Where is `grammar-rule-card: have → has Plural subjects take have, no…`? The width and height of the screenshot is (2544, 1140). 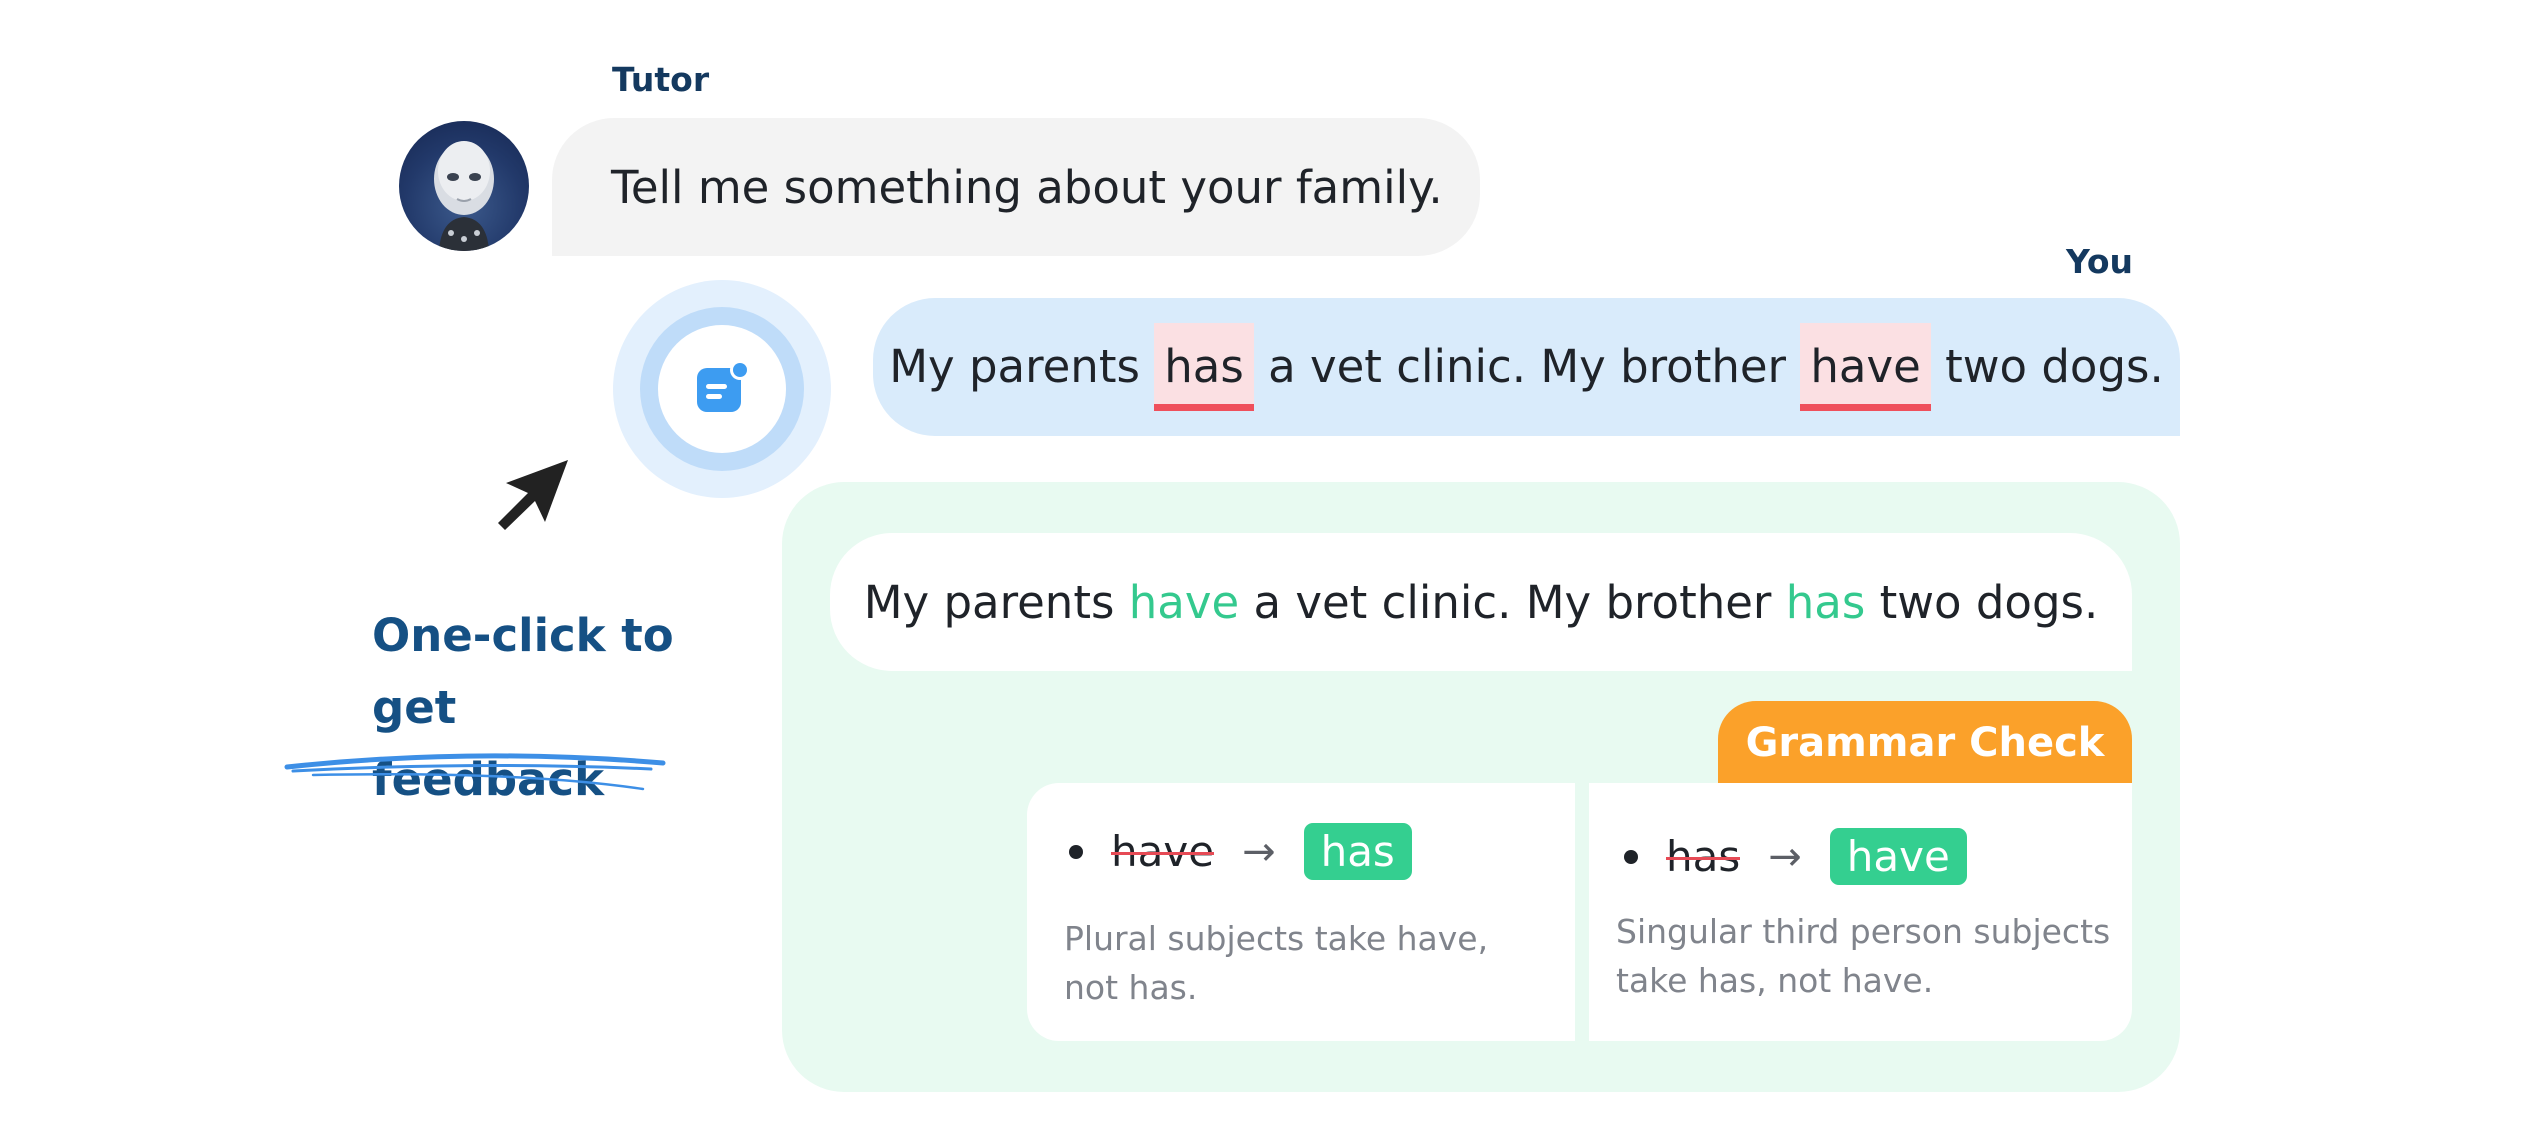 grammar-rule-card: have → has Plural subjects take have, no… is located at coordinates (1301, 912).